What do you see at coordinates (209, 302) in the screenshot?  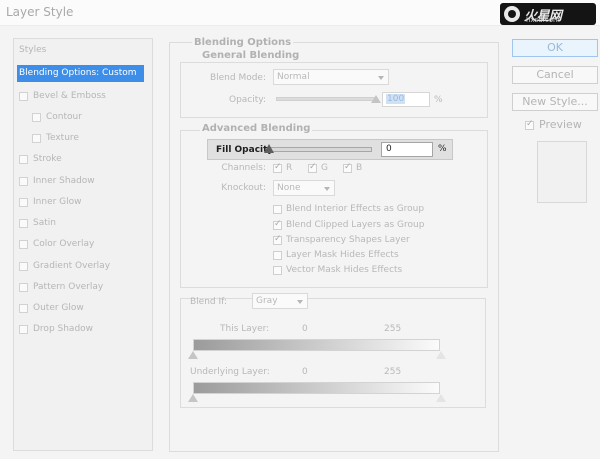 I see `blend-if-label: Blend If:` at bounding box center [209, 302].